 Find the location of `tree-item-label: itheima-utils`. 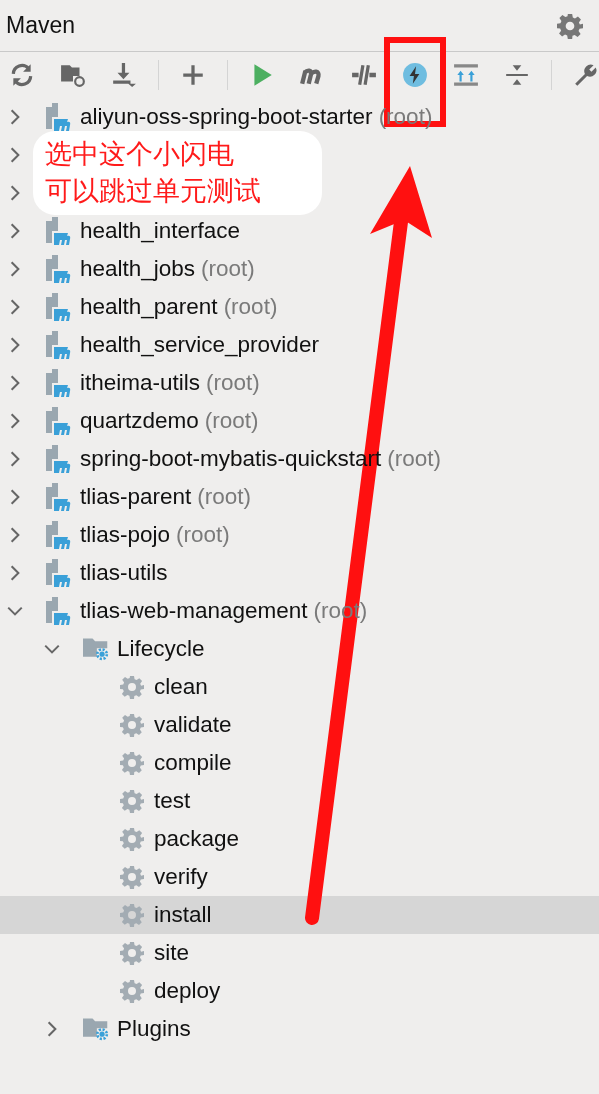

tree-item-label: itheima-utils is located at coordinates (140, 383).